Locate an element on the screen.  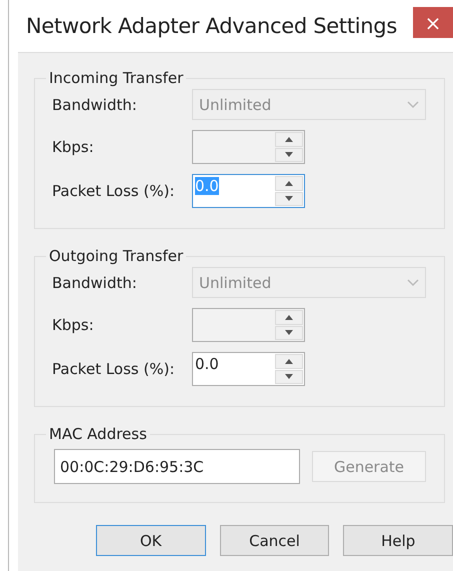
dialog-button: OK is located at coordinates (151, 540).